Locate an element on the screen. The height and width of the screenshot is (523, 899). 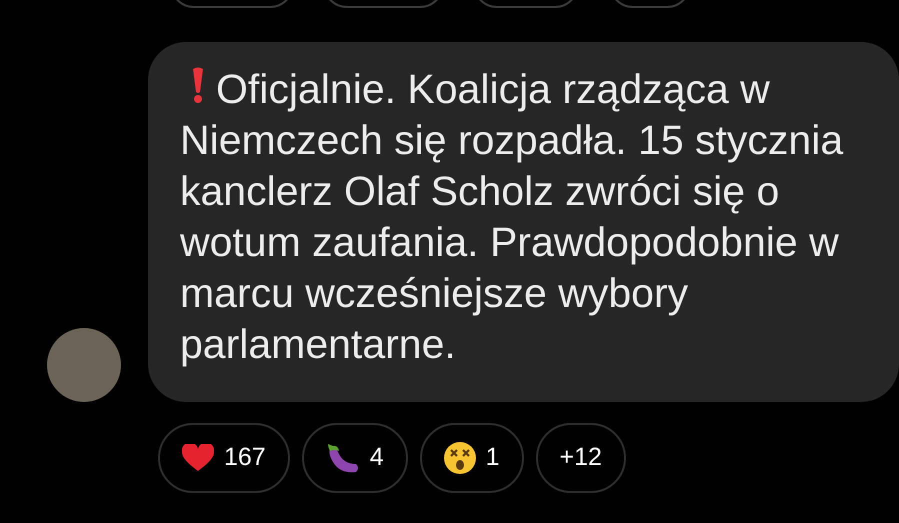
heart-icon is located at coordinates (198, 458).